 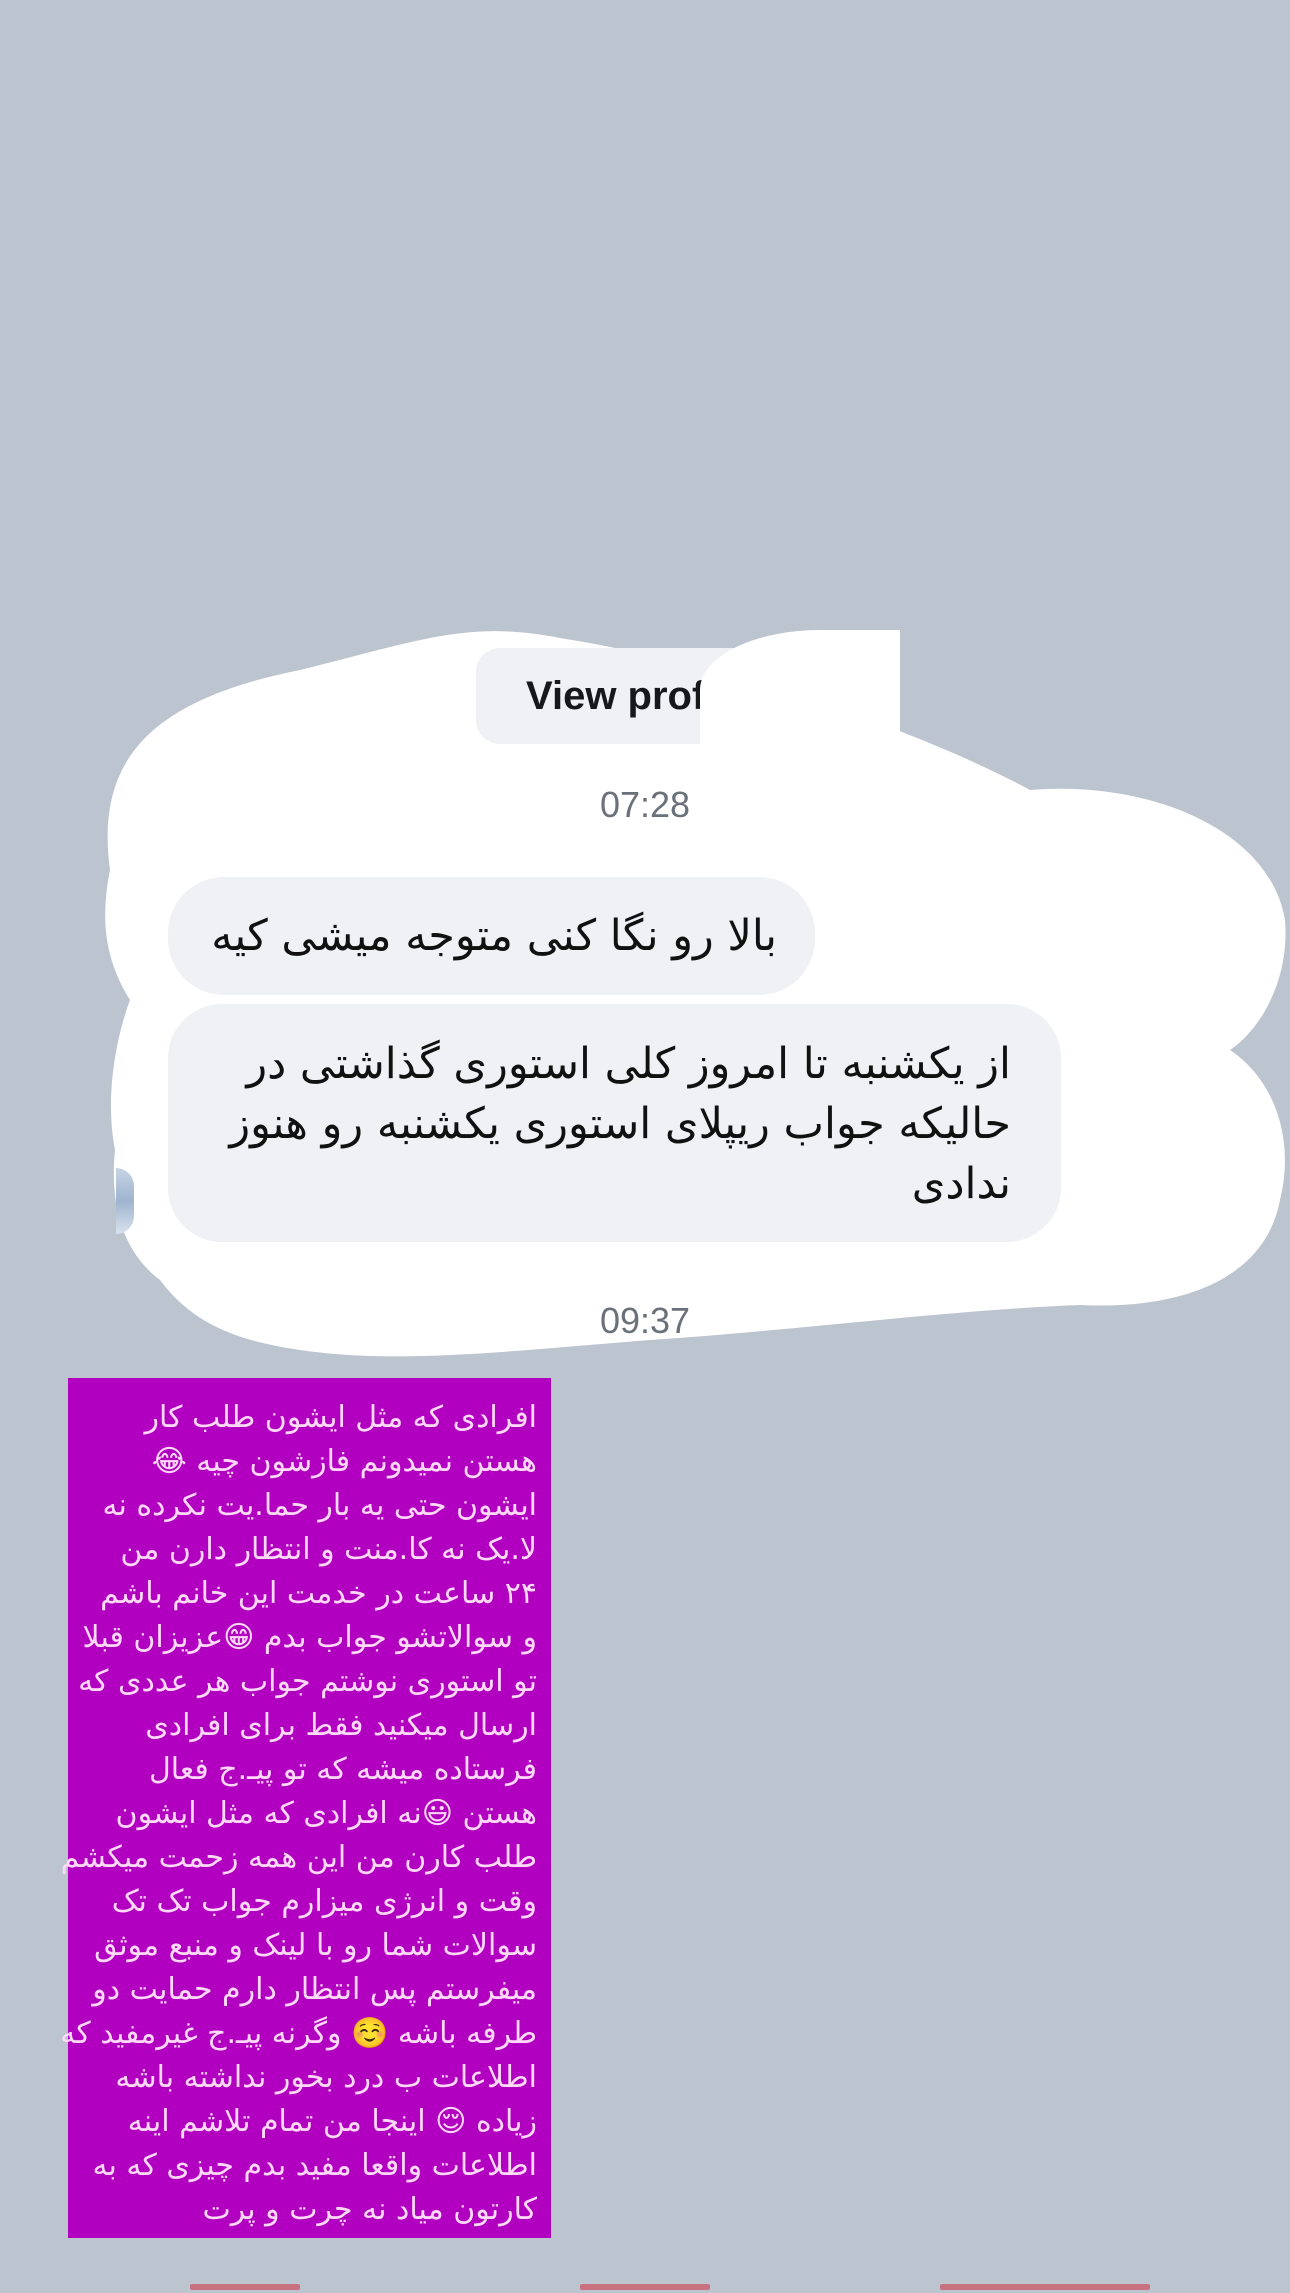 What do you see at coordinates (314, 1989) in the screenshot?
I see `post-text-line: میفرستم پس انتظار دارم حمایت دو` at bounding box center [314, 1989].